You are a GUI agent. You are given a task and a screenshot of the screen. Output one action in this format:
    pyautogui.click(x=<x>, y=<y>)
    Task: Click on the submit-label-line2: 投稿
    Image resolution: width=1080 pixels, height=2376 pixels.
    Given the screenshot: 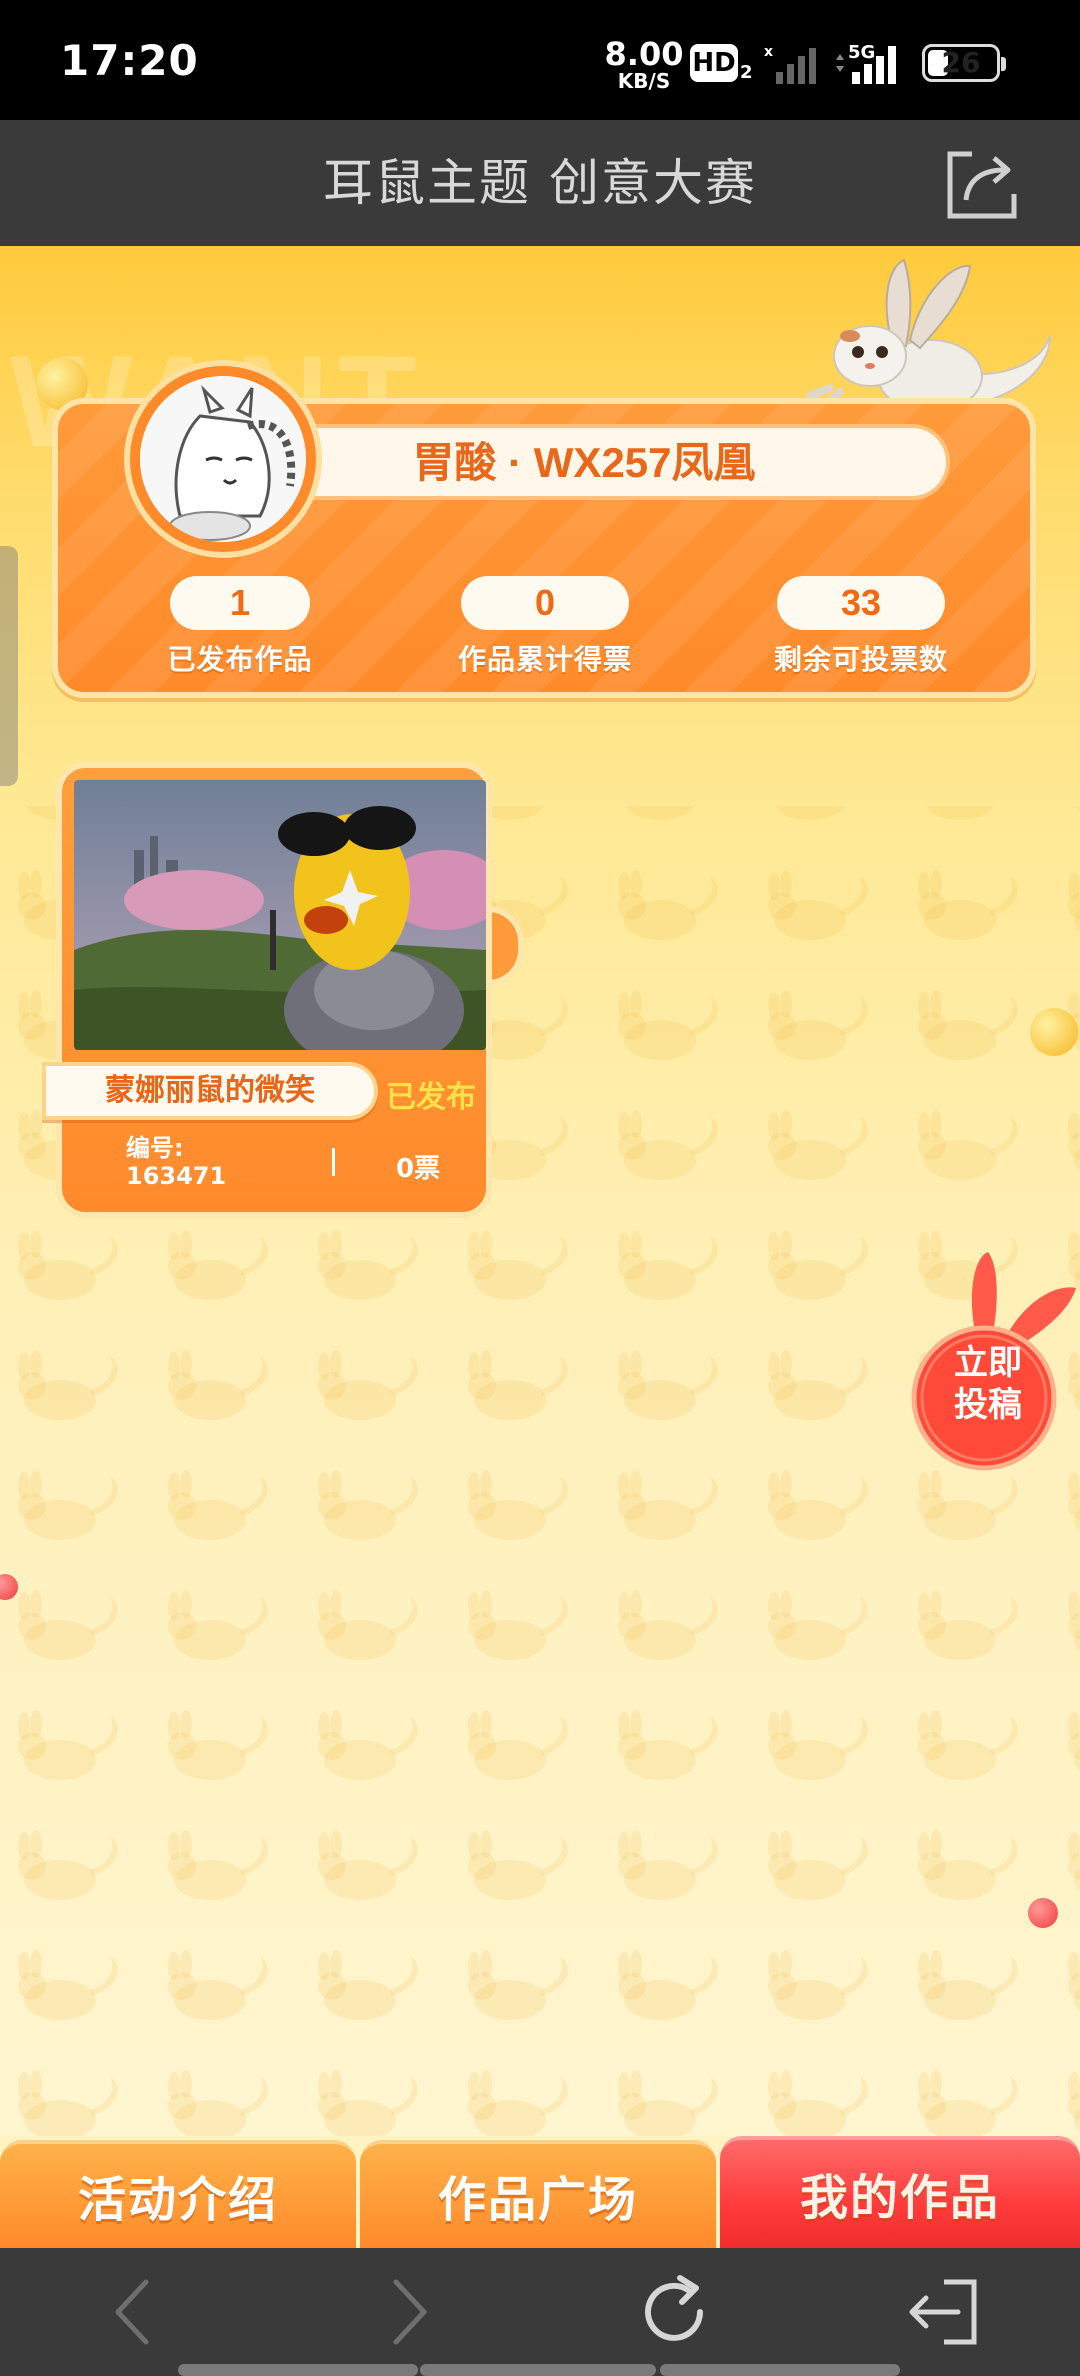 What is the action you would take?
    pyautogui.click(x=988, y=1405)
    